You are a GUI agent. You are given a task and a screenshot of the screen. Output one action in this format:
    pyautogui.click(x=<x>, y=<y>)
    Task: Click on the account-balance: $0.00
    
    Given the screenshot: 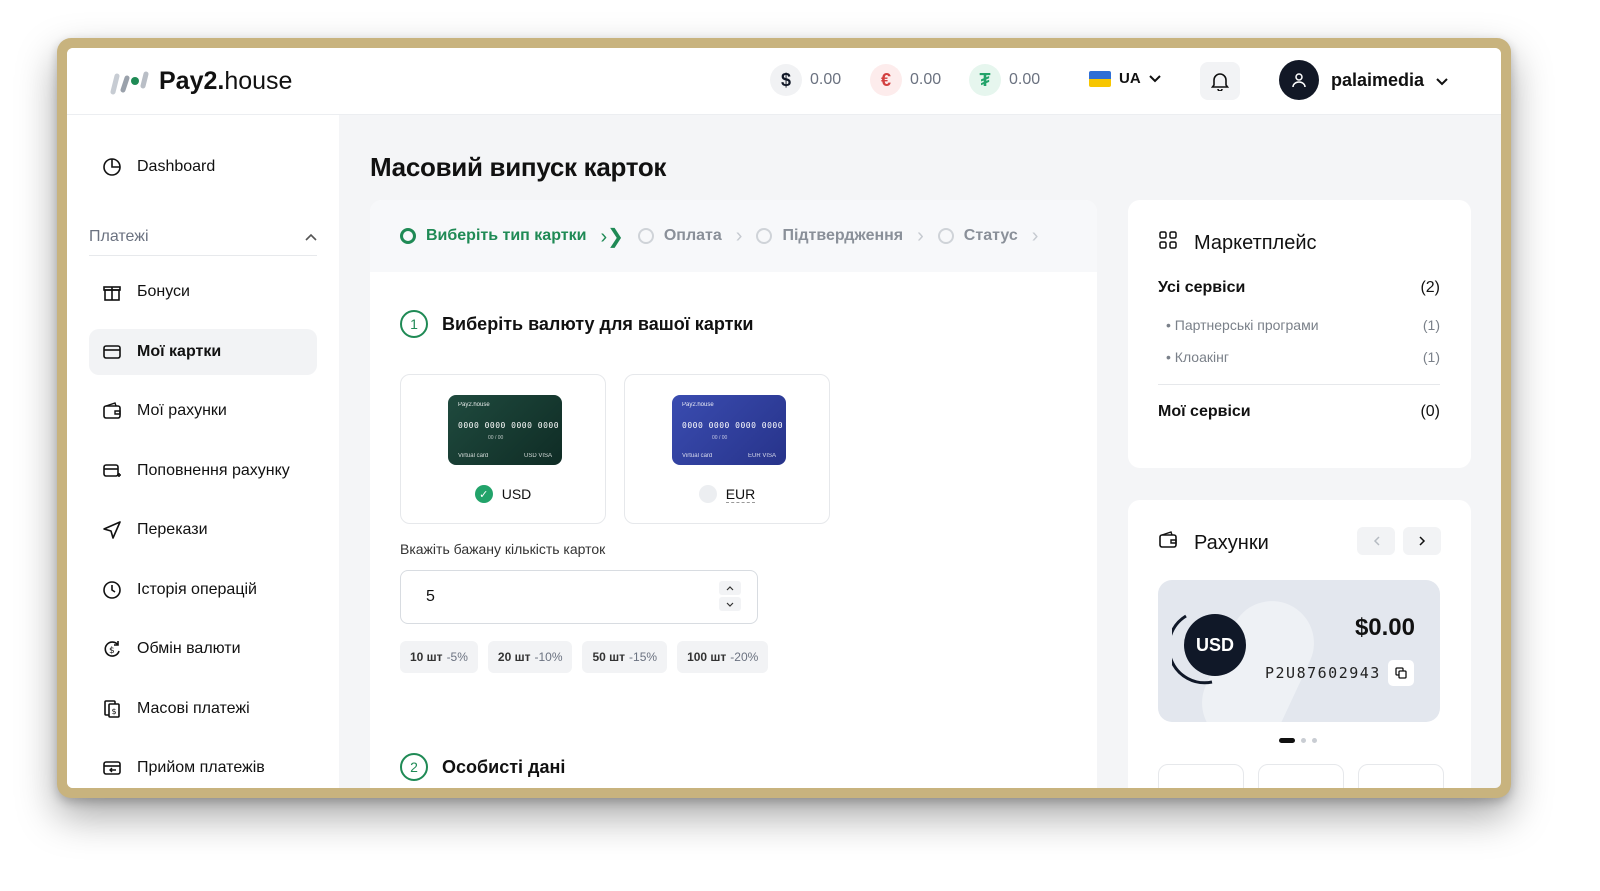 What is the action you would take?
    pyautogui.click(x=1384, y=627)
    